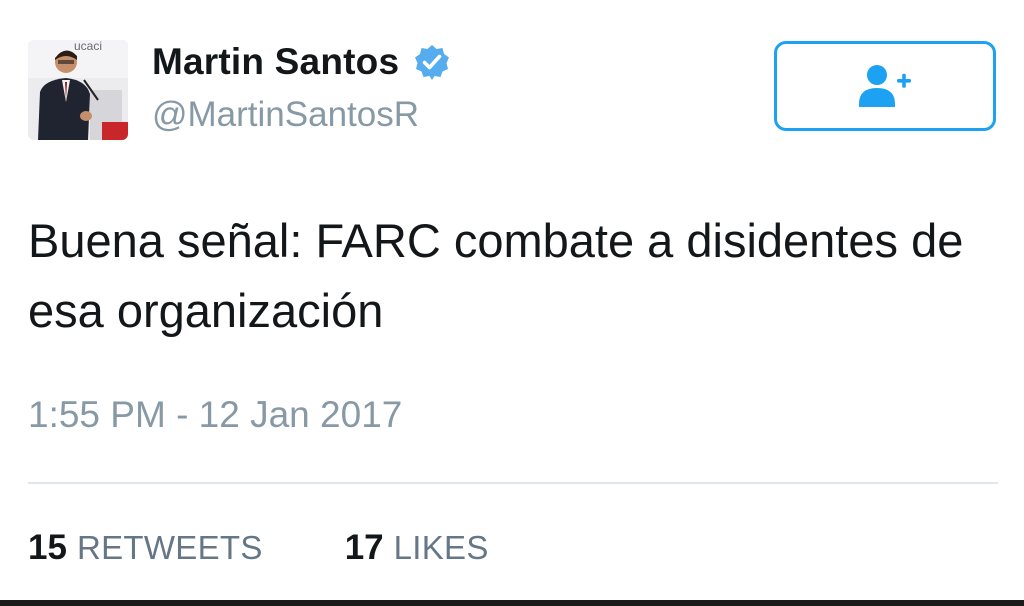  I want to click on bottom-border, so click(512, 603).